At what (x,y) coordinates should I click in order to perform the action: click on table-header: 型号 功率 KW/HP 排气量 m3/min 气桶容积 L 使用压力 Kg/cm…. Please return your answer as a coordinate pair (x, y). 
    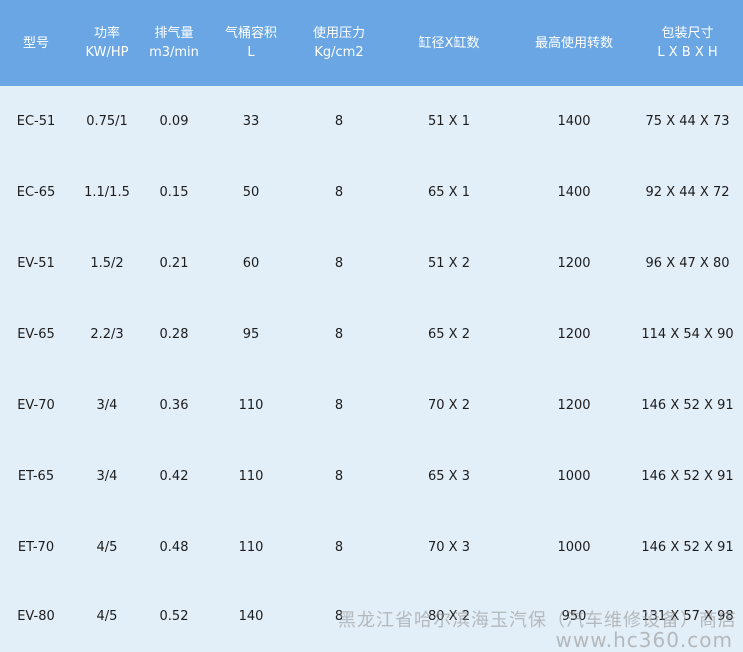
    Looking at the image, I should click on (371, 43).